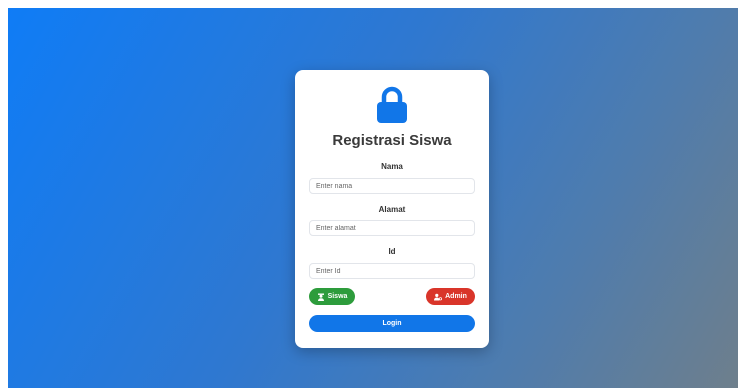 The height and width of the screenshot is (388, 738). What do you see at coordinates (320, 297) in the screenshot?
I see `user-graduate-icon` at bounding box center [320, 297].